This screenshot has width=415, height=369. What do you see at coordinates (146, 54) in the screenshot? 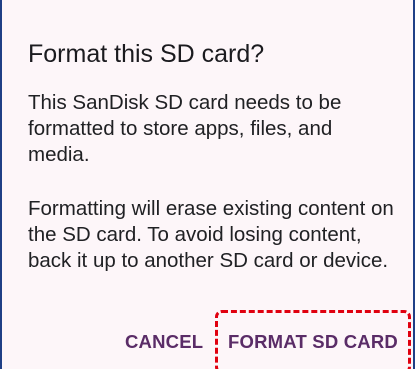
I see `dialog-title: Format this SD card?` at bounding box center [146, 54].